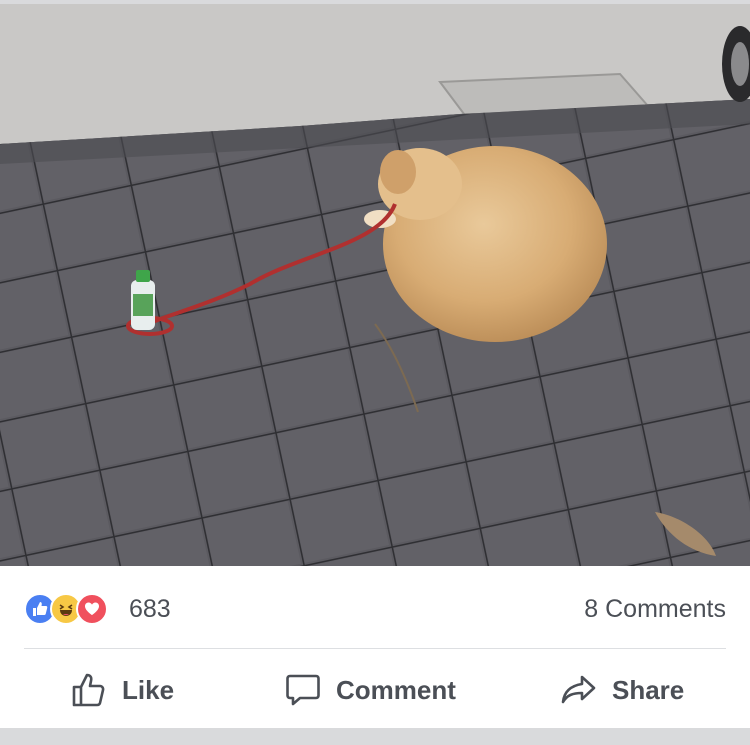 Image resolution: width=750 pixels, height=745 pixels. I want to click on reaction-summary, so click(66, 609).